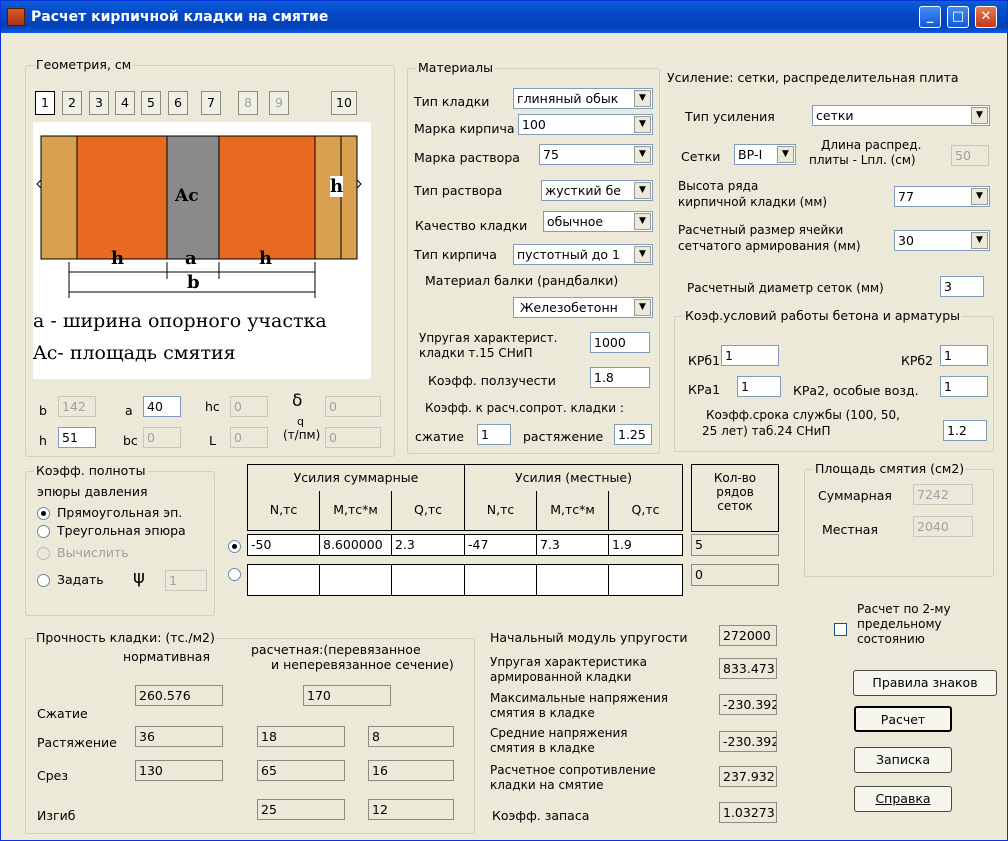 The image size is (1008, 841). Describe the element at coordinates (411, 809) in the screenshot. I see `strength-bending-design-2: 12` at that location.